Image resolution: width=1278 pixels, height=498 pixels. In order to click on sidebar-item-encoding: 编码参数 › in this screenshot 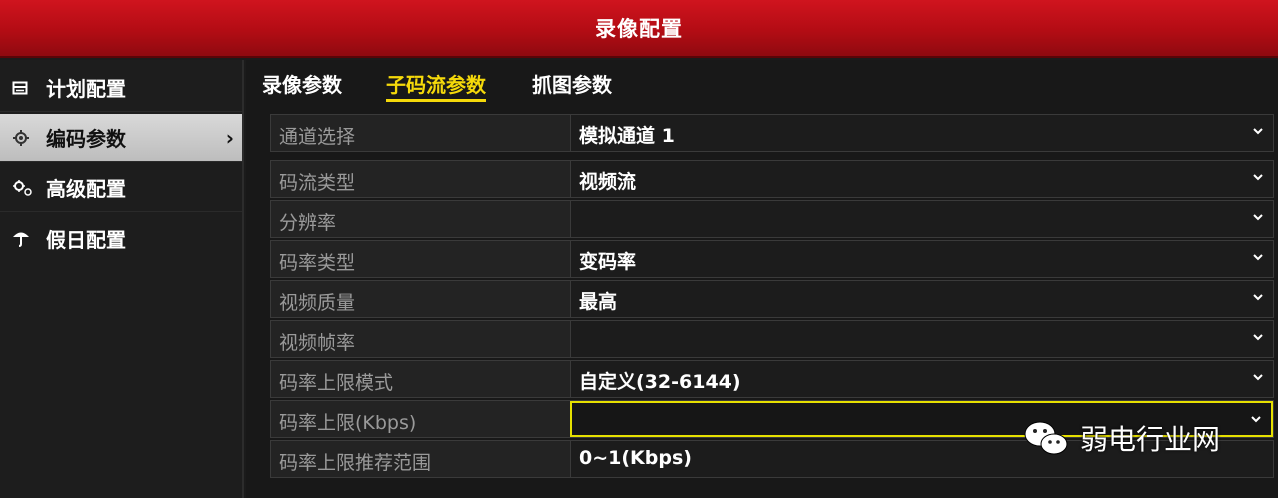, I will do `click(121, 138)`.